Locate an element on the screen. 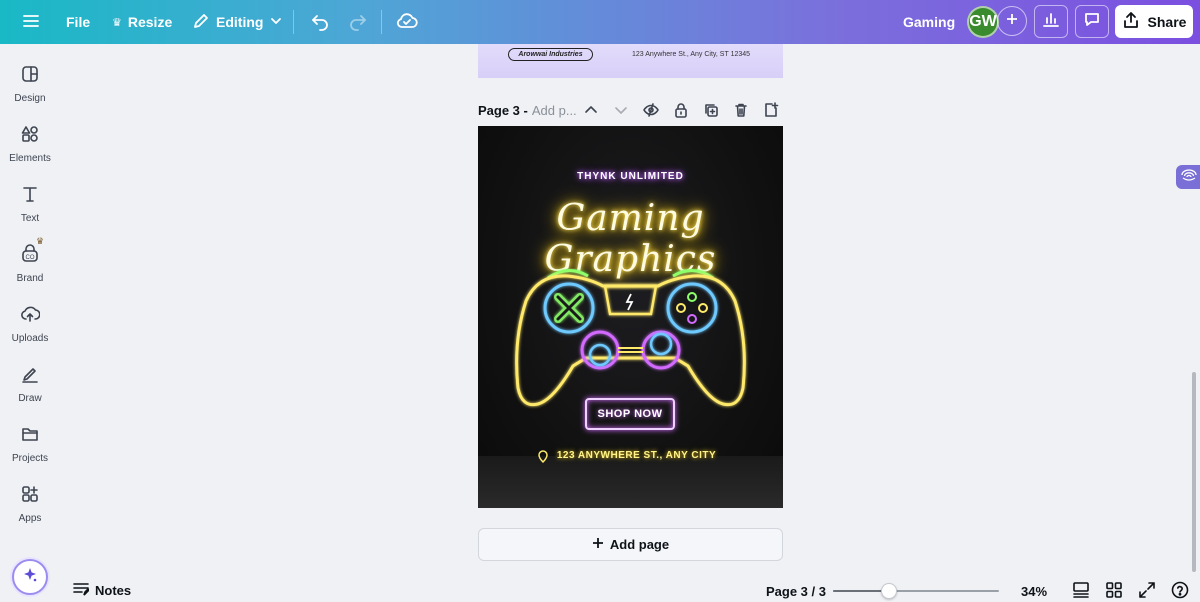 This screenshot has height=602, width=1200. avatar: GW is located at coordinates (983, 22).